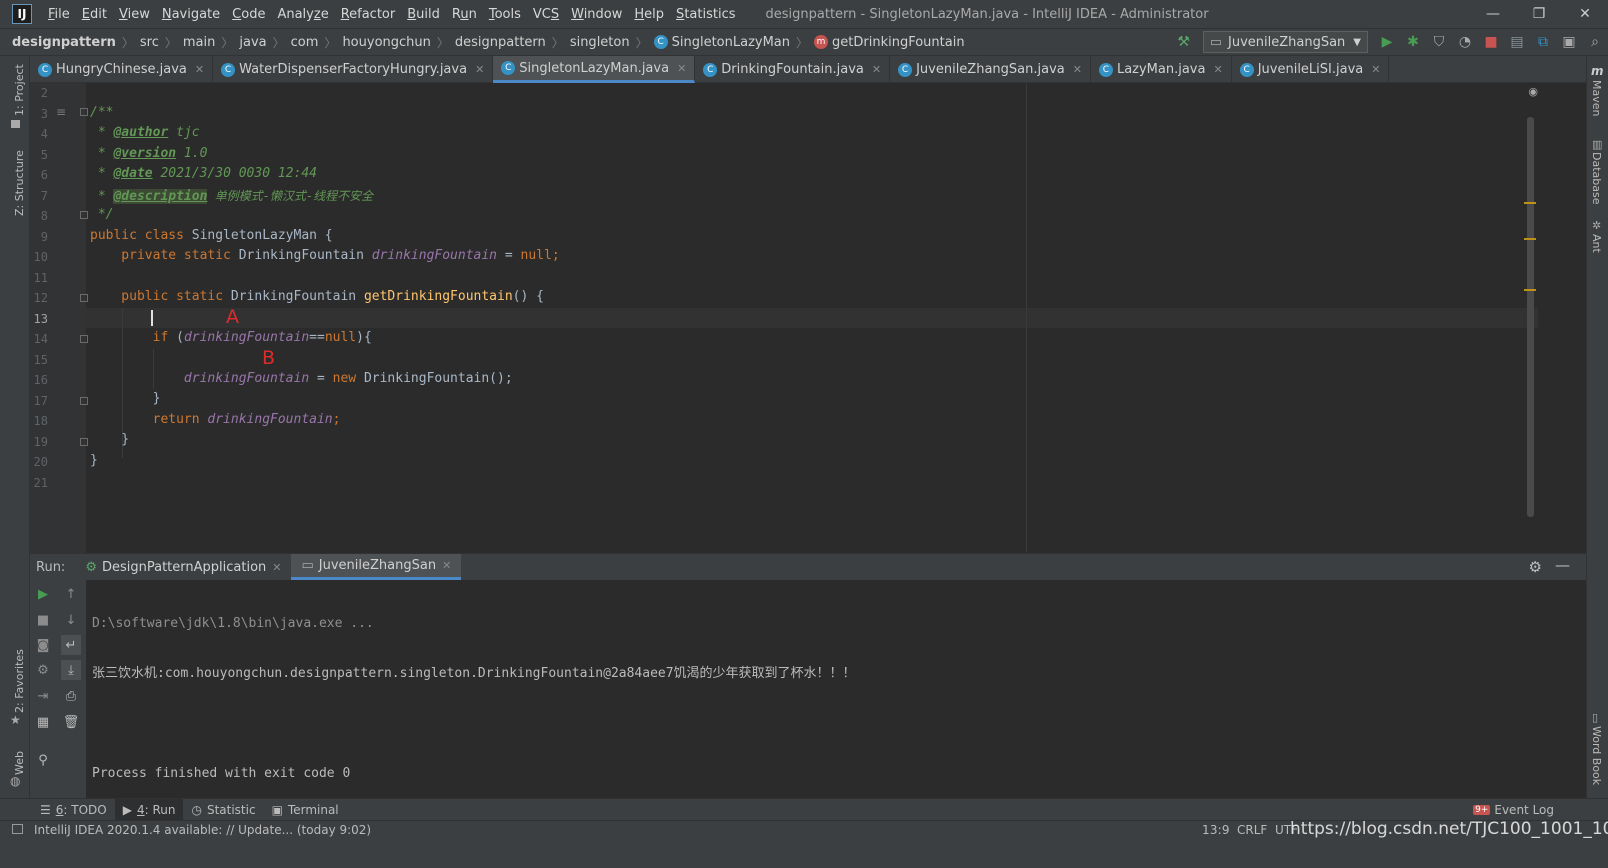 Image resolution: width=1608 pixels, height=868 pixels. What do you see at coordinates (252, 42) in the screenshot?
I see `breadcrumb-item: java` at bounding box center [252, 42].